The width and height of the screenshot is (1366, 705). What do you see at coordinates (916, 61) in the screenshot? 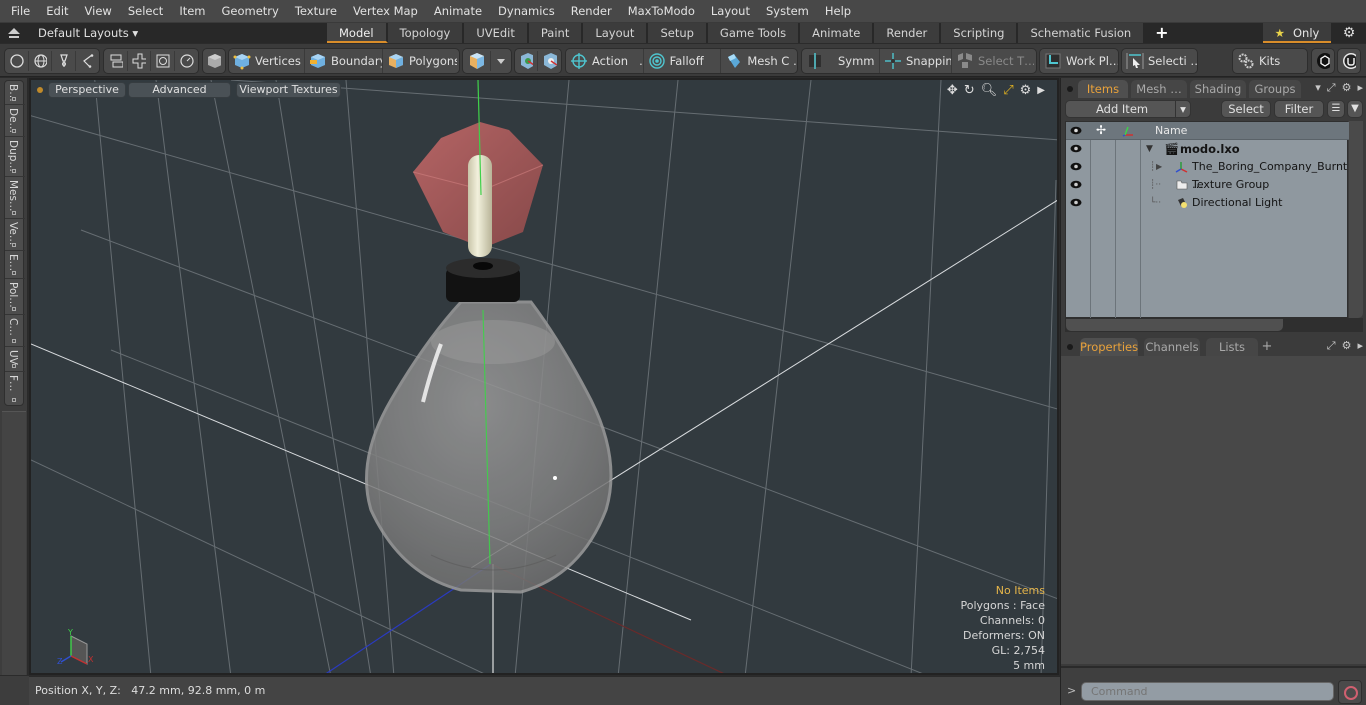
I see `snapping-button: Snapping` at bounding box center [916, 61].